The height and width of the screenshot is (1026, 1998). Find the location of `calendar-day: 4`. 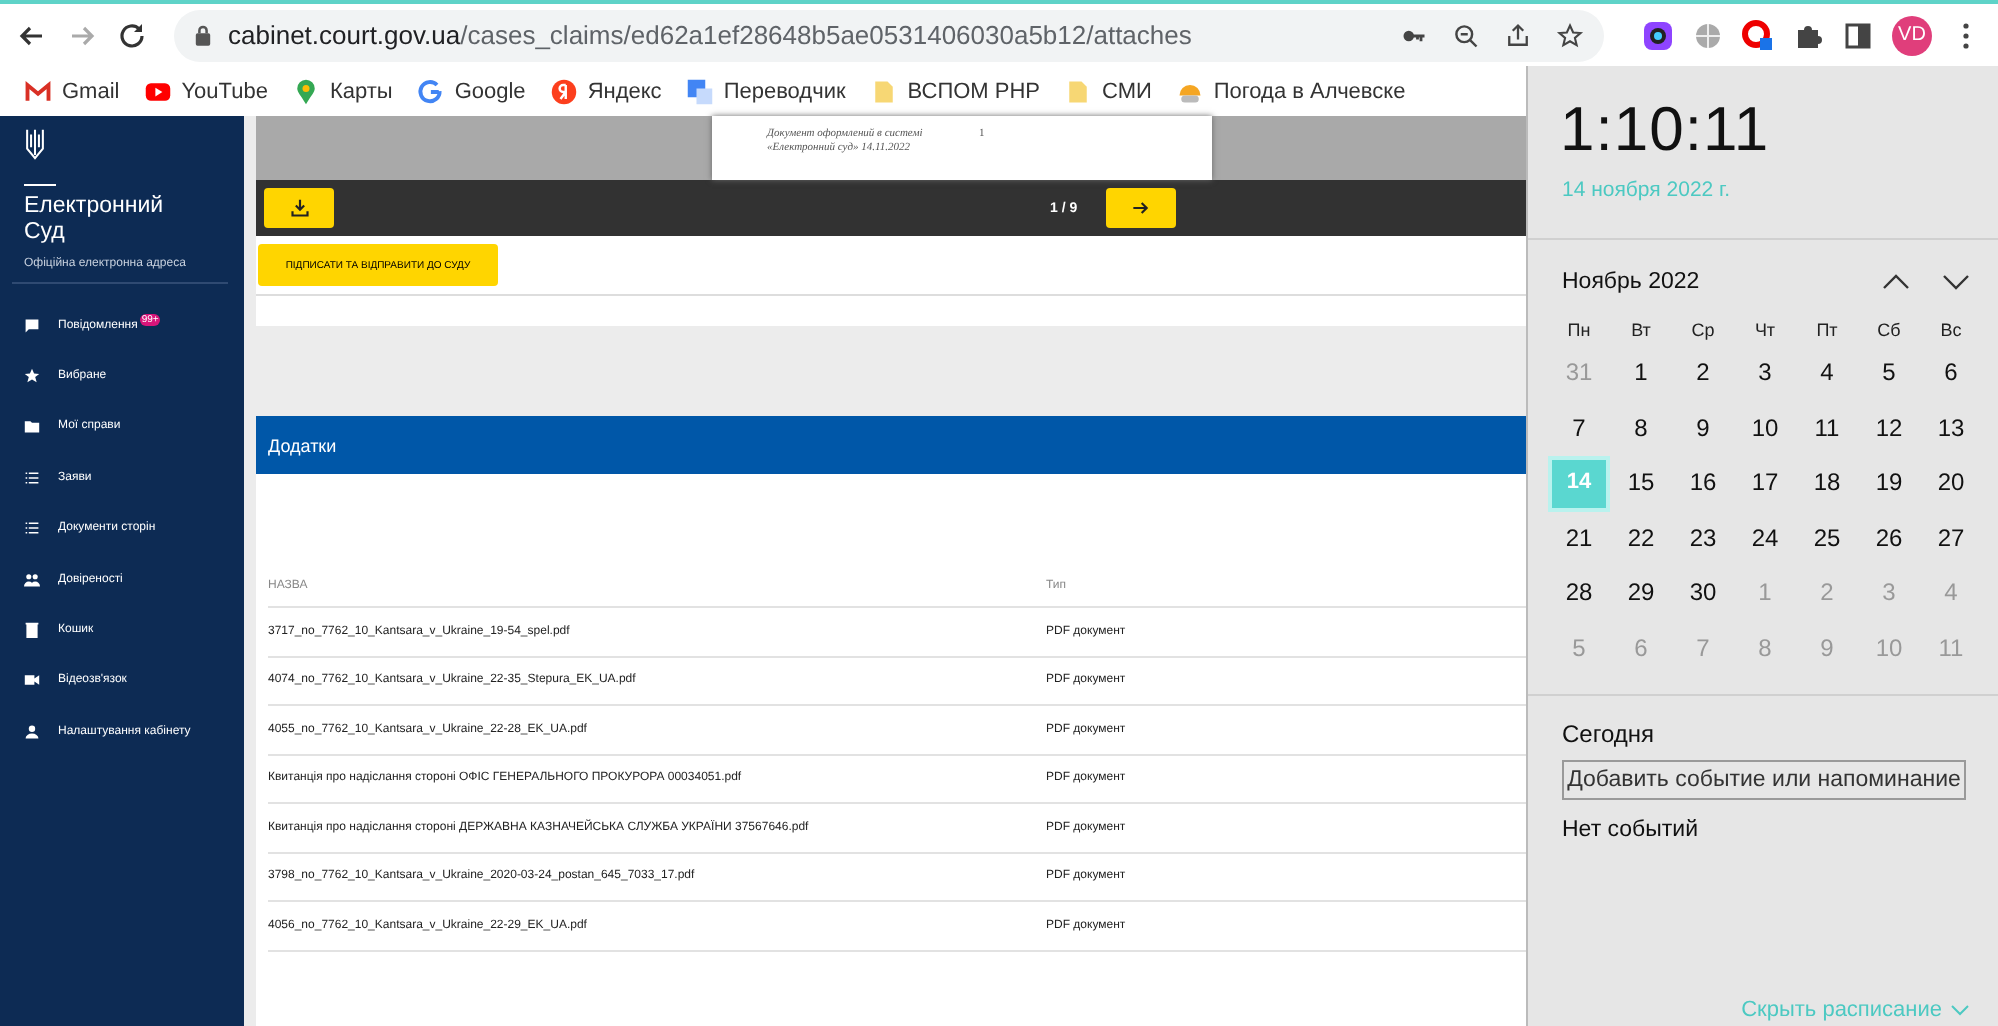

calendar-day: 4 is located at coordinates (1827, 374).